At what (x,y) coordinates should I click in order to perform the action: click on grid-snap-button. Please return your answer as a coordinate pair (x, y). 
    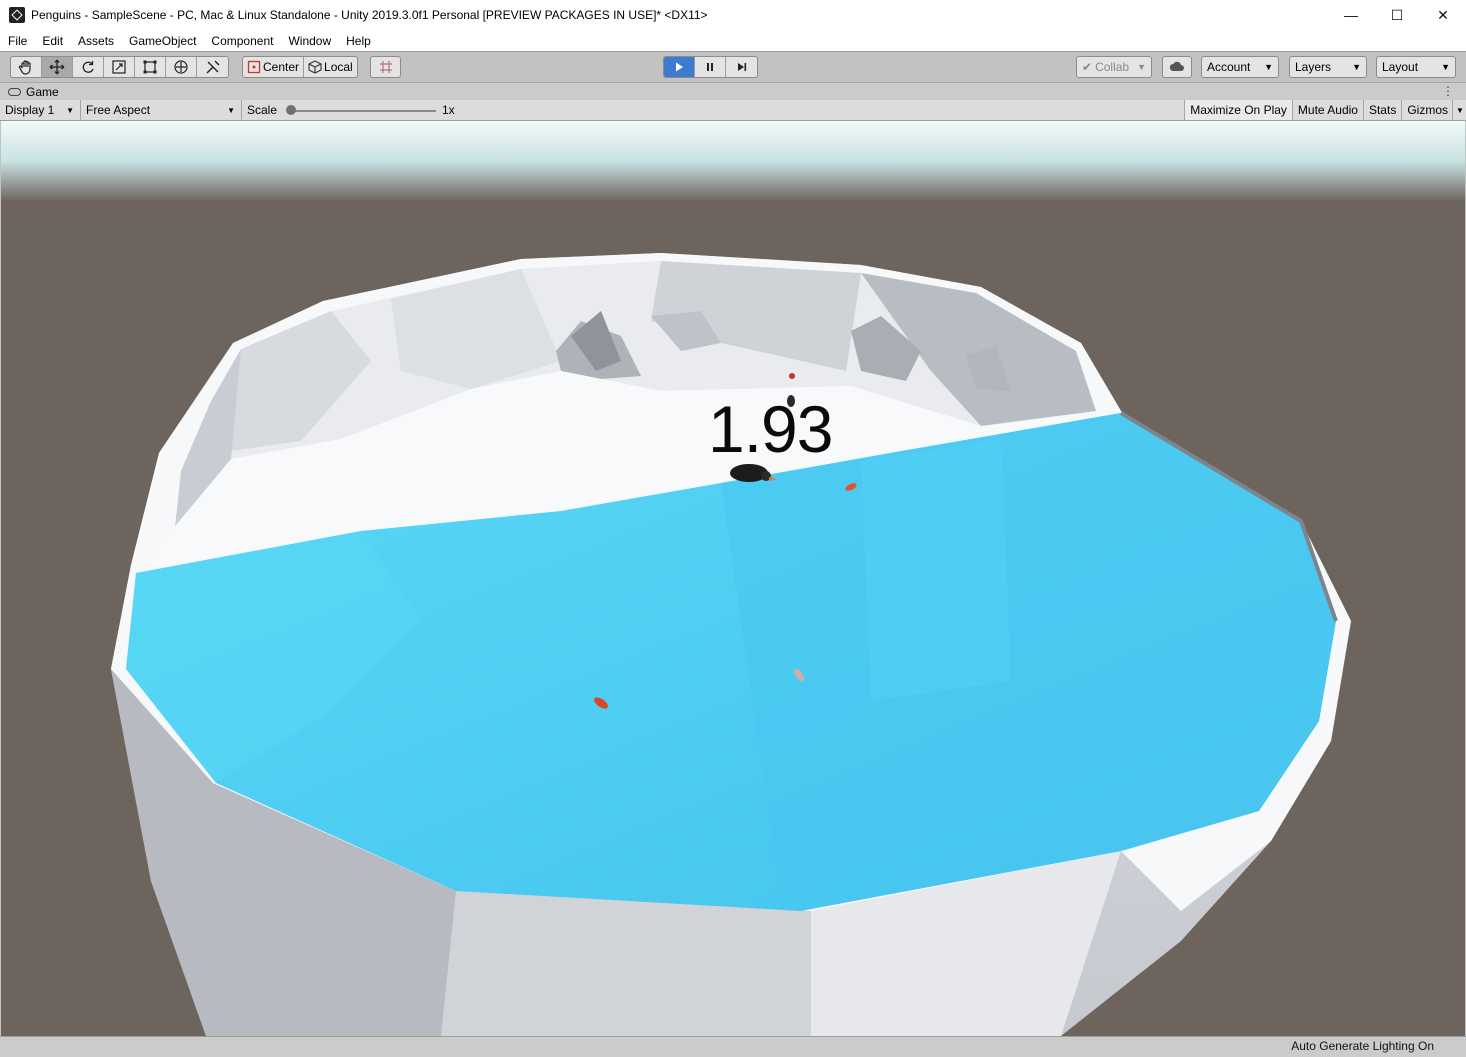
    Looking at the image, I should click on (385, 67).